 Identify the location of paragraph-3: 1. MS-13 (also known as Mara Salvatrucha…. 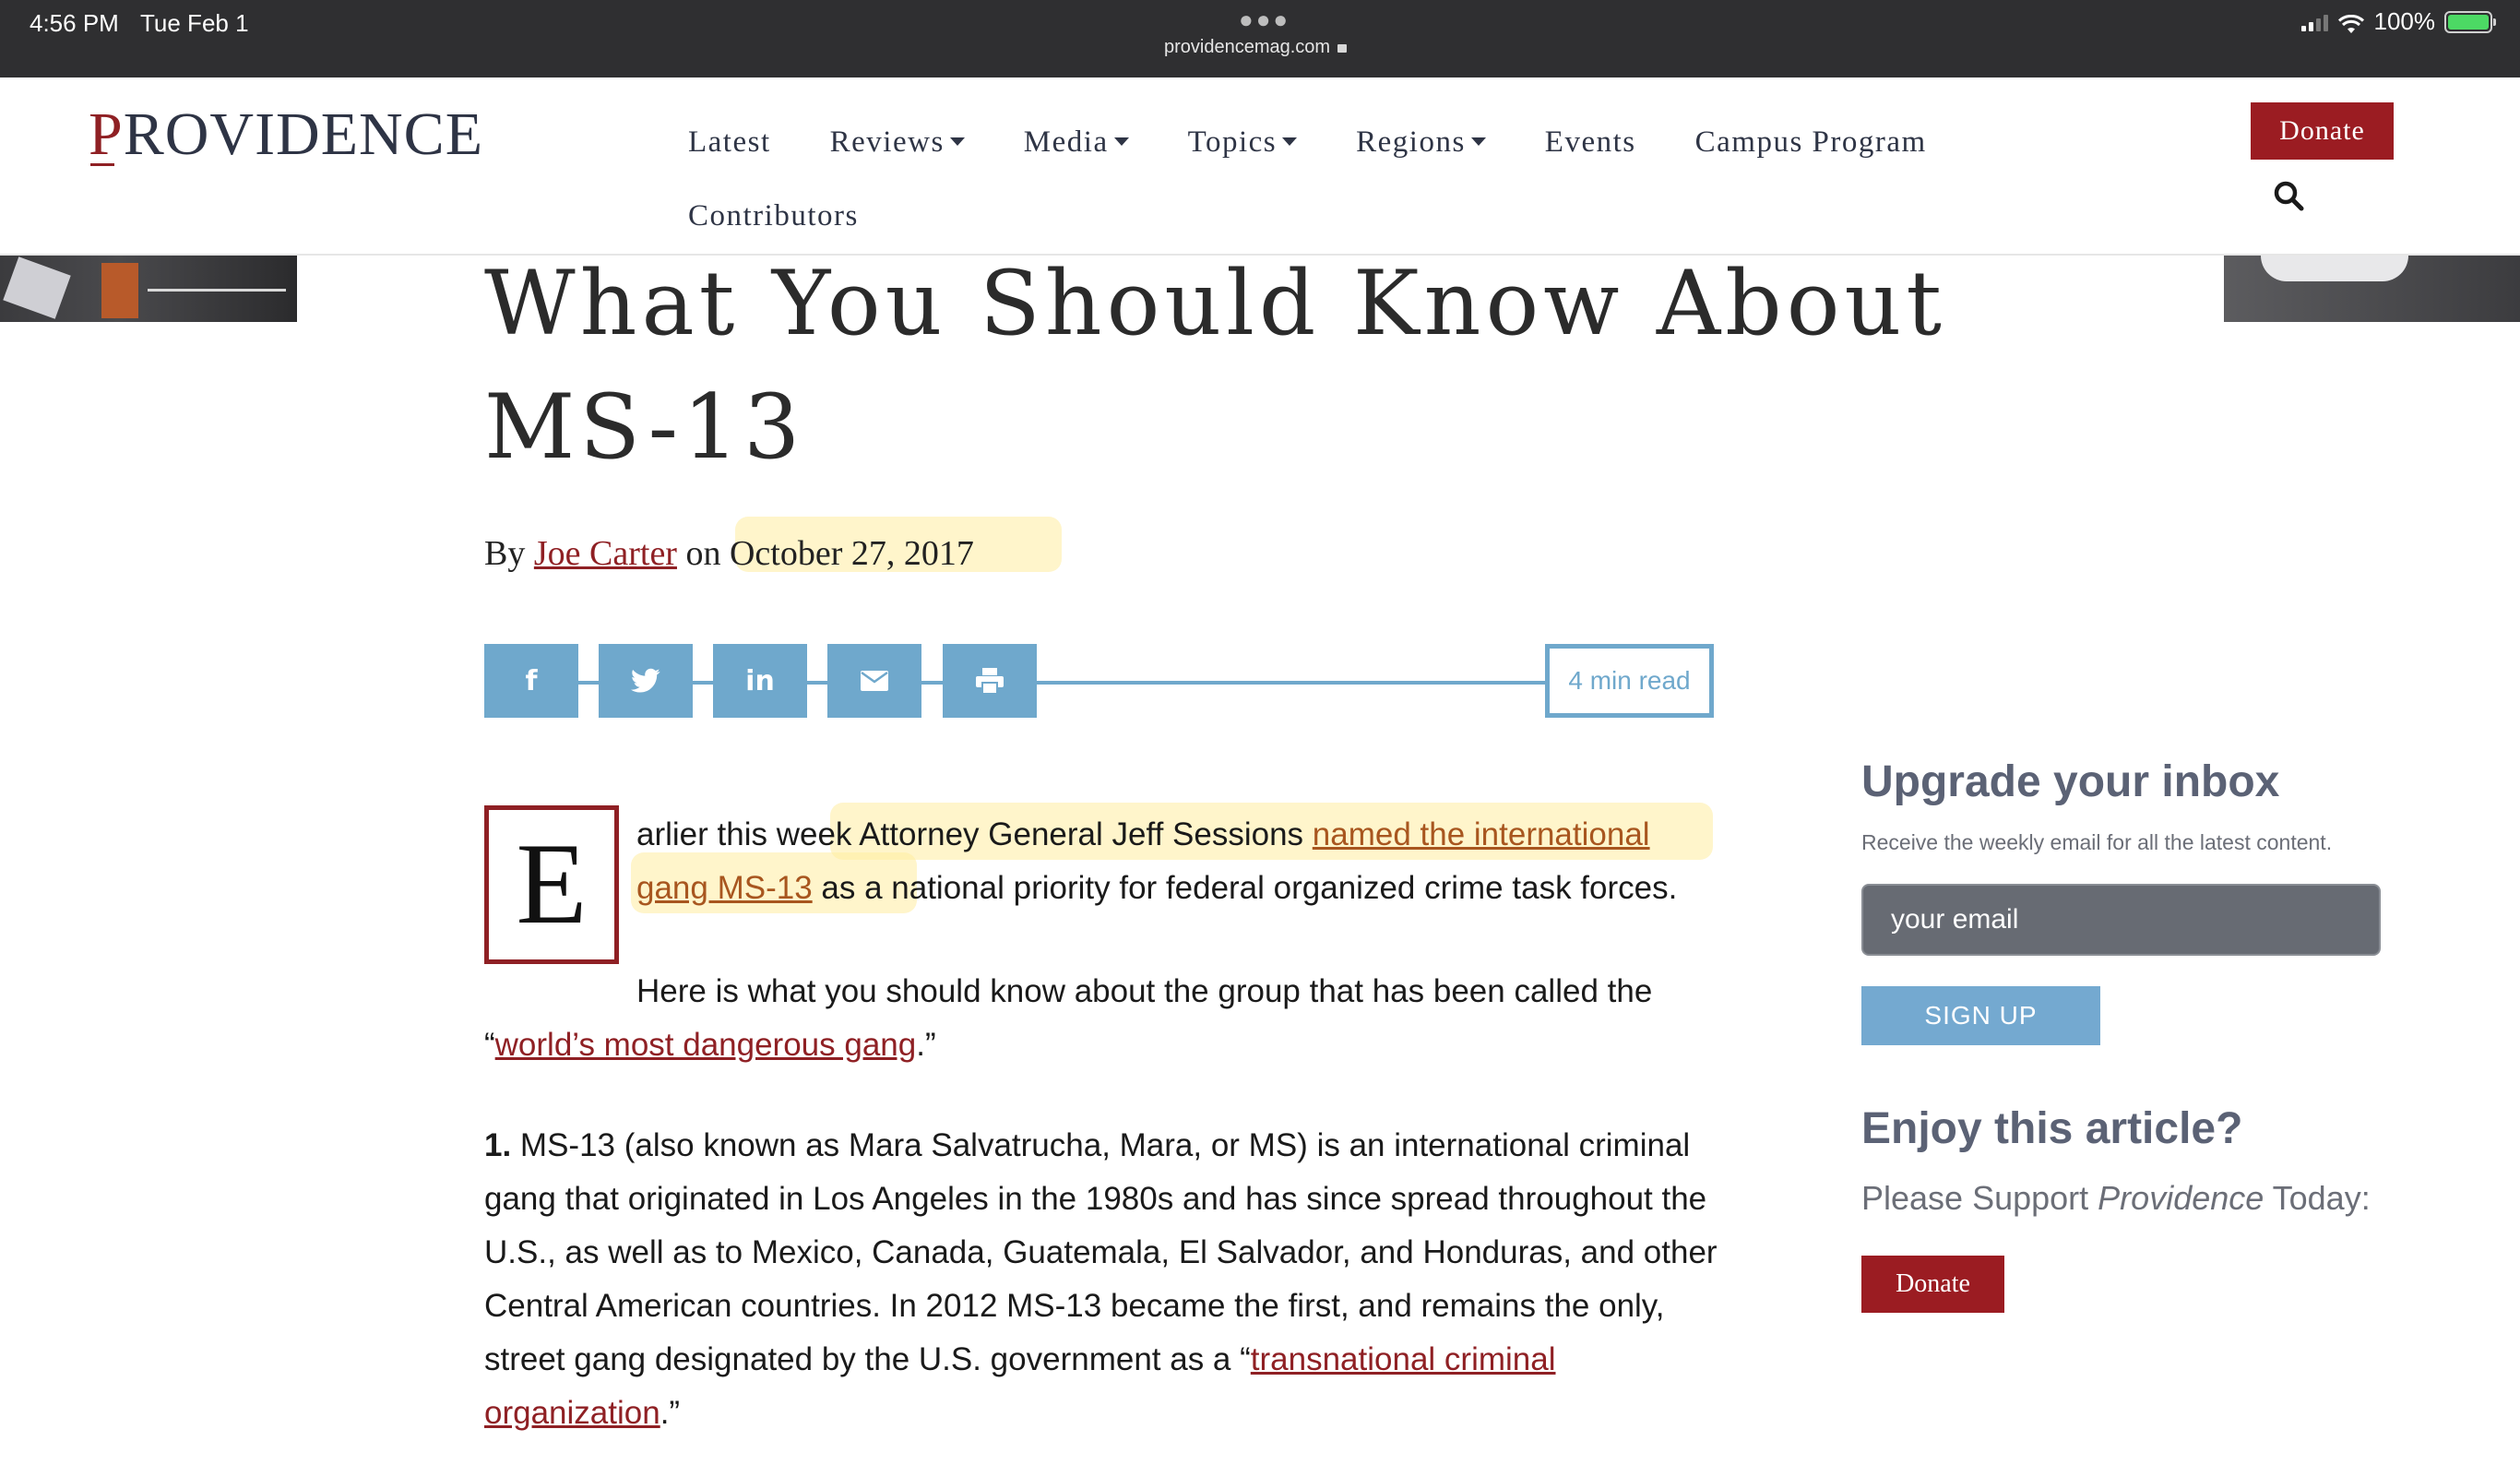
(1102, 1279).